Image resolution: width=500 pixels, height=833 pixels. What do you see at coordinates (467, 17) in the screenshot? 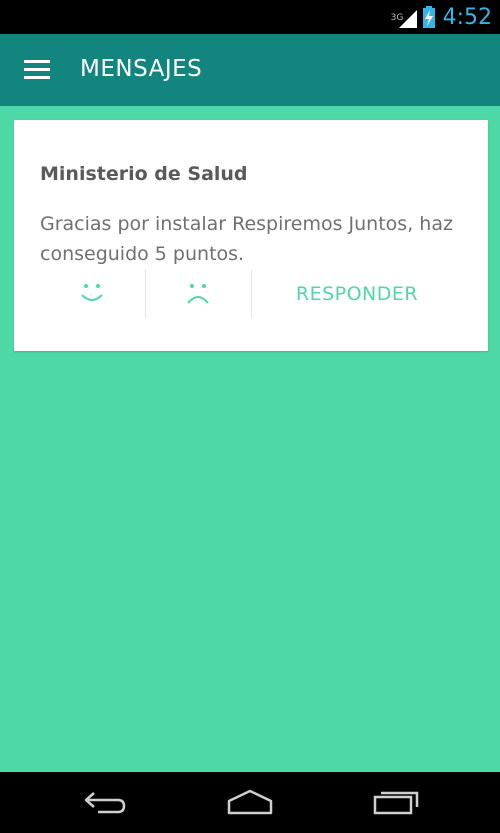
I see `clock: 4:52` at bounding box center [467, 17].